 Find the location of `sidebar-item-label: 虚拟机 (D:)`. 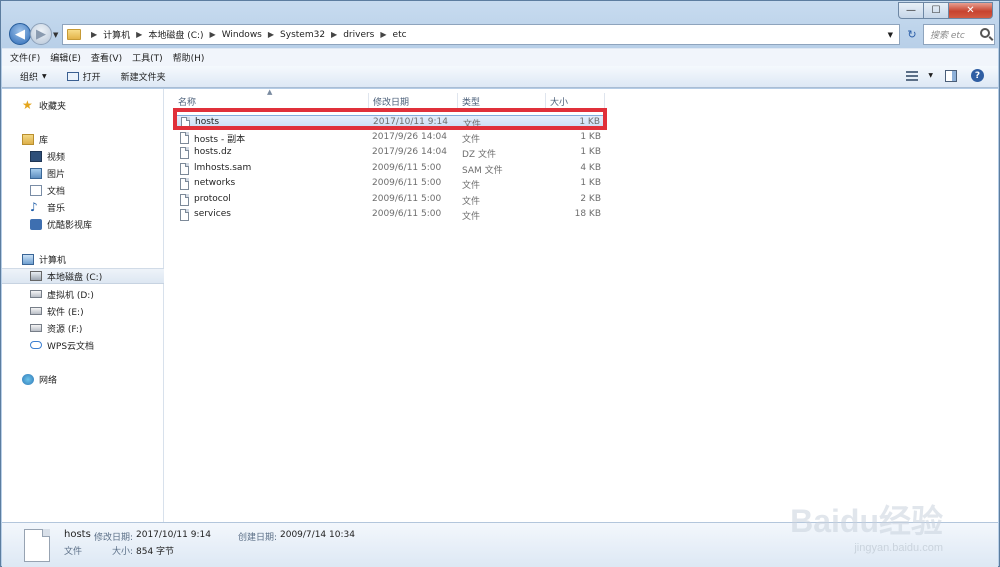

sidebar-item-label: 虚拟机 (D:) is located at coordinates (70, 295).